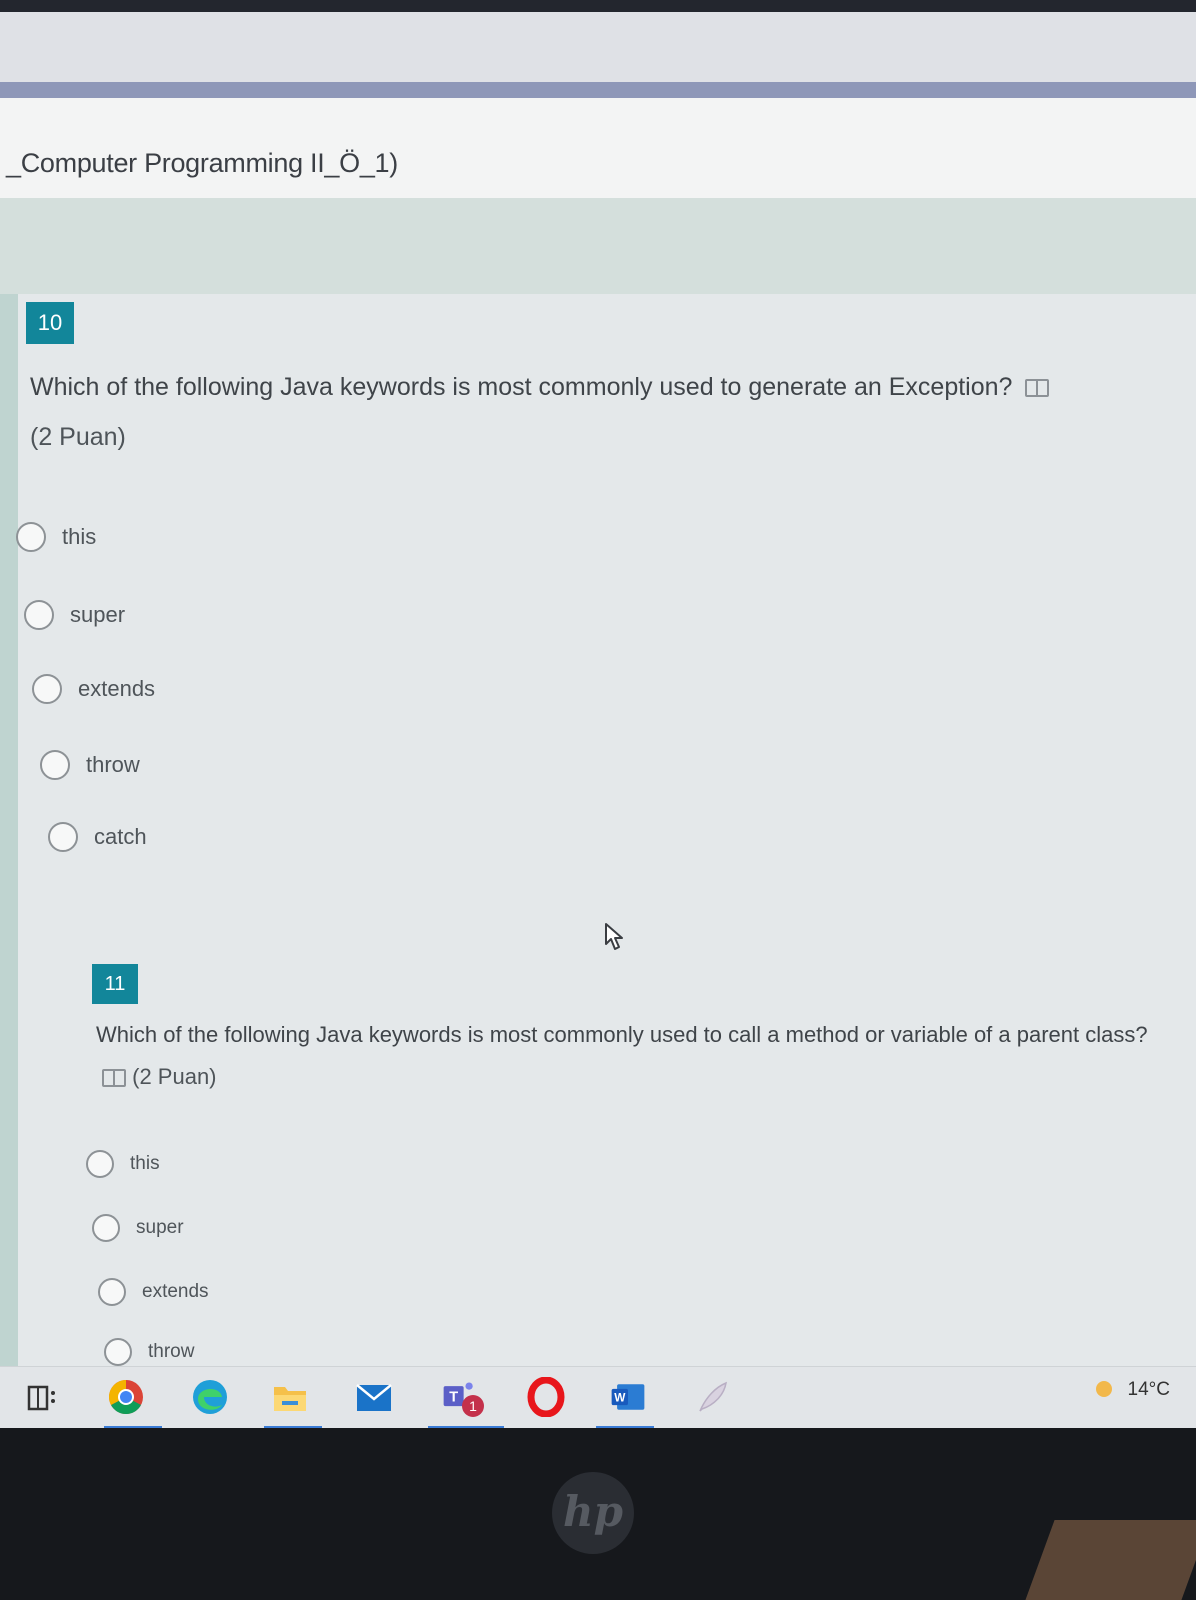 The width and height of the screenshot is (1196, 1600). What do you see at coordinates (628, 1397) in the screenshot?
I see `word-icon: W` at bounding box center [628, 1397].